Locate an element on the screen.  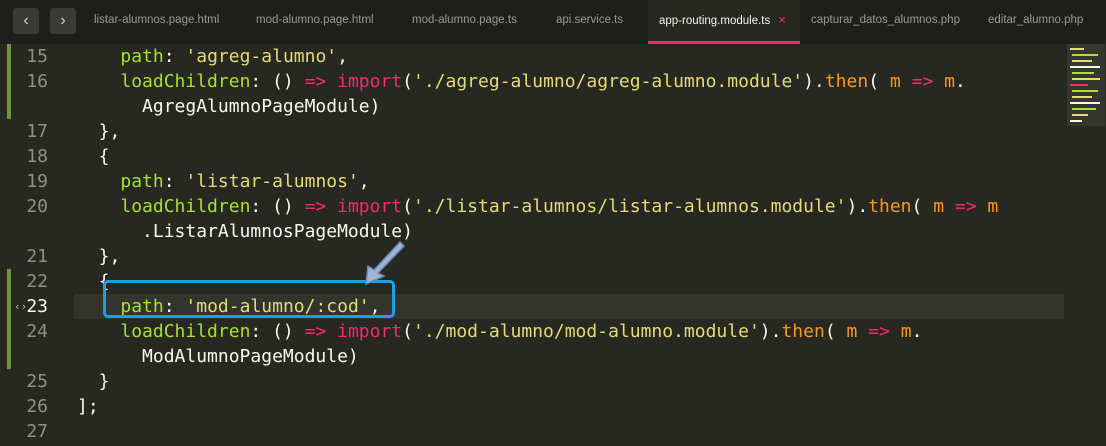
line-number: 15 is located at coordinates (37, 56).